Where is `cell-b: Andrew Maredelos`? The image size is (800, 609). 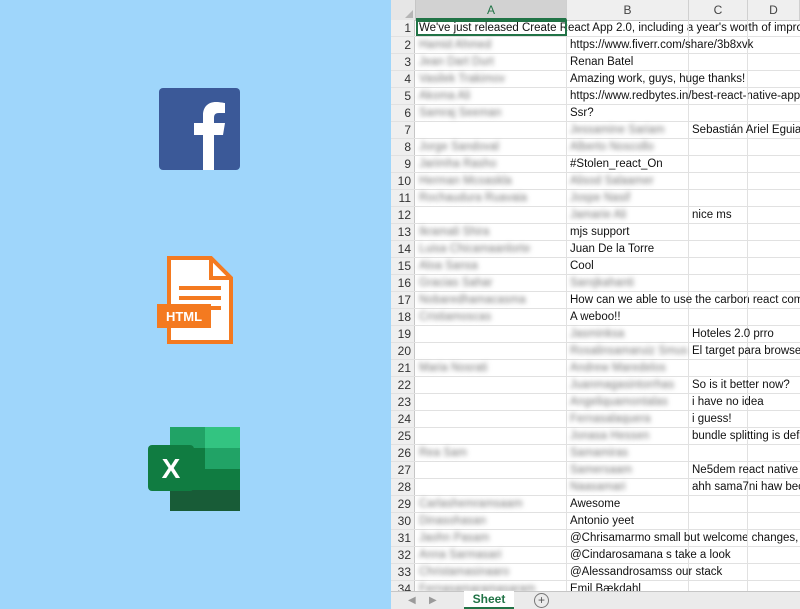 cell-b: Andrew Maredelos is located at coordinates (628, 368).